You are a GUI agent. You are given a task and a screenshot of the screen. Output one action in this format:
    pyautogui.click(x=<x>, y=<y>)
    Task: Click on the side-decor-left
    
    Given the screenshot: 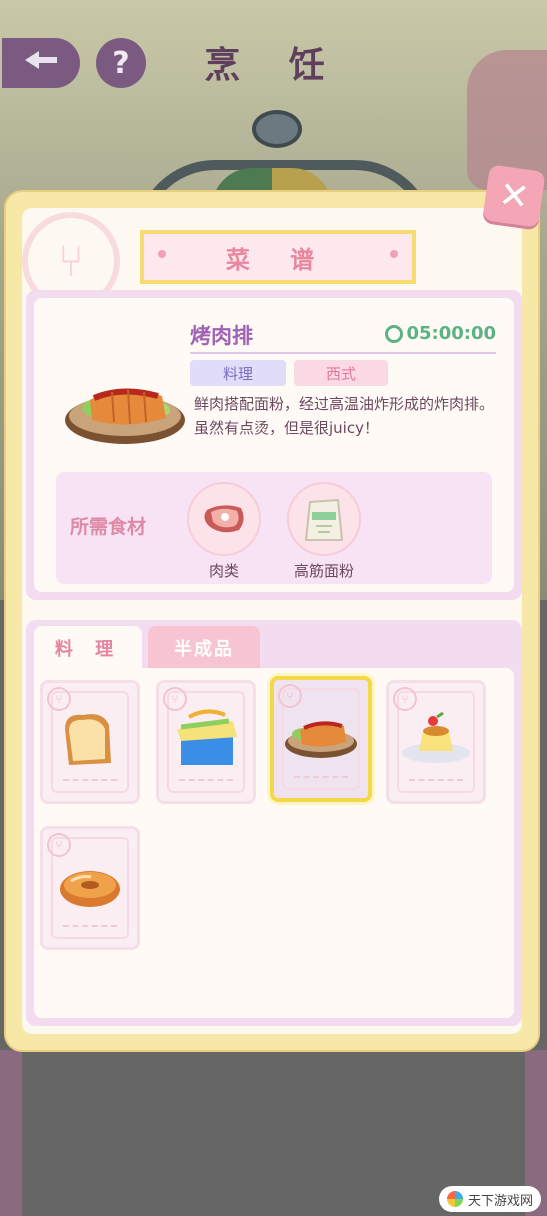 What is the action you would take?
    pyautogui.click(x=11, y=1133)
    